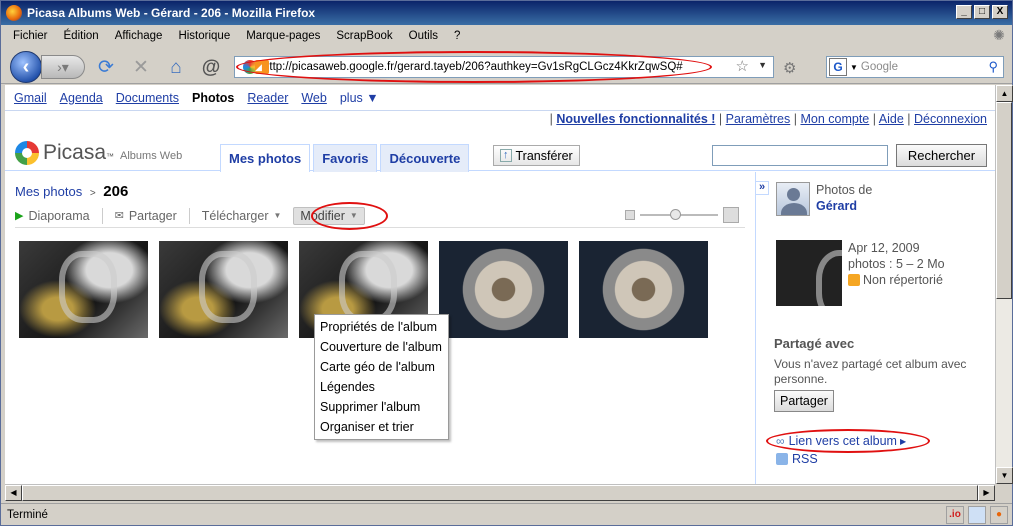  Describe the element at coordinates (147, 98) in the screenshot. I see `gbar-documents: Documents` at that location.